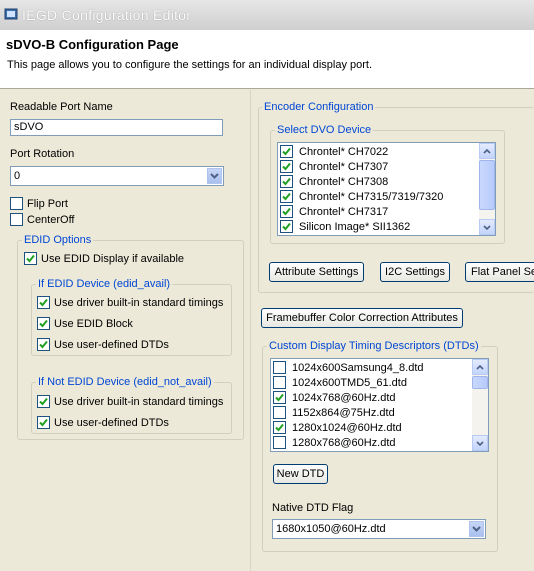 The width and height of the screenshot is (534, 571). I want to click on list-item-label: Chrontel* CH7308, so click(344, 181).